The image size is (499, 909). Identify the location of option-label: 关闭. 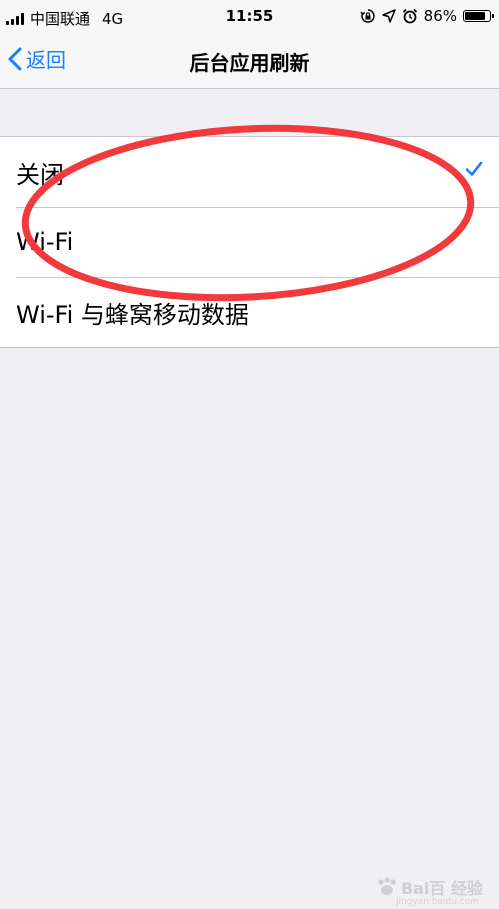
(40, 174).